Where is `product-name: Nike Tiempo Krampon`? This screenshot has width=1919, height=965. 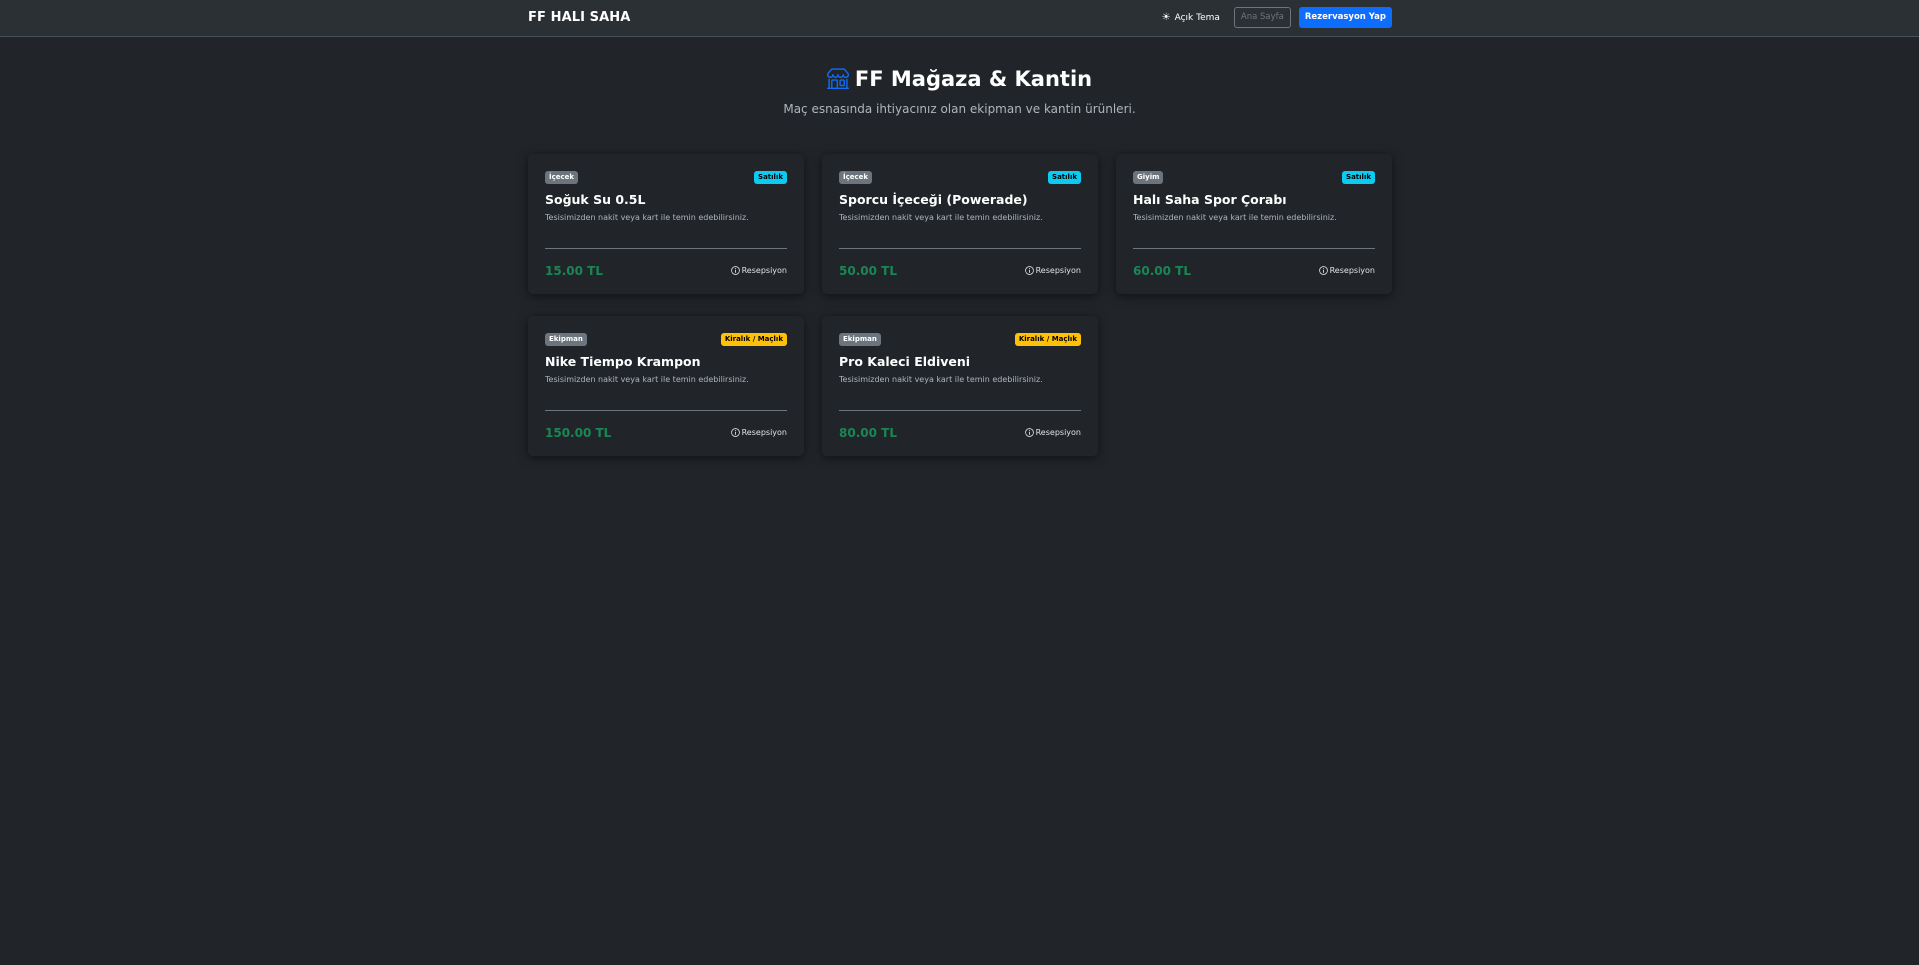
product-name: Nike Tiempo Krampon is located at coordinates (623, 361).